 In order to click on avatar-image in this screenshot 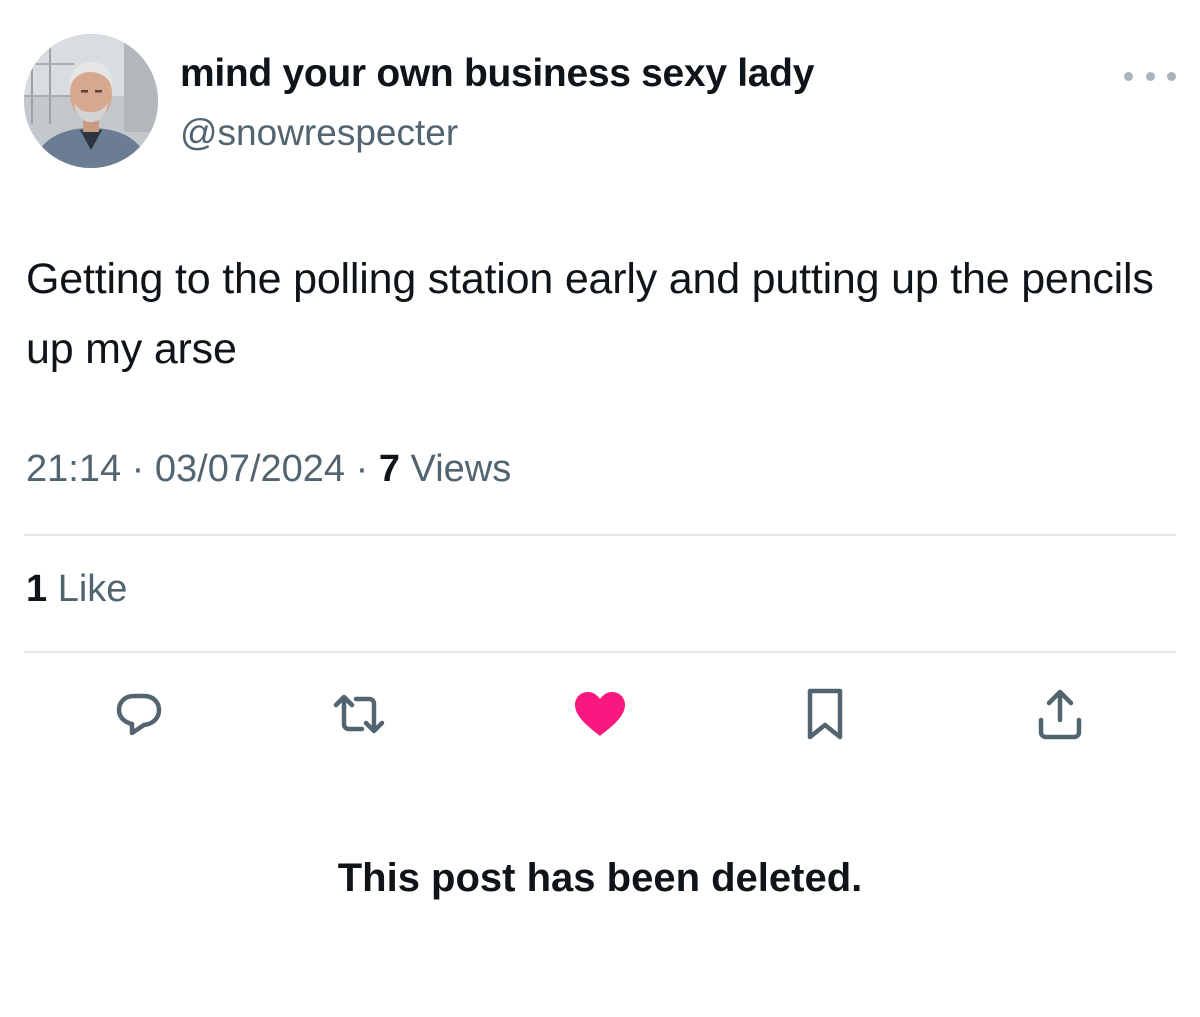, I will do `click(91, 101)`.